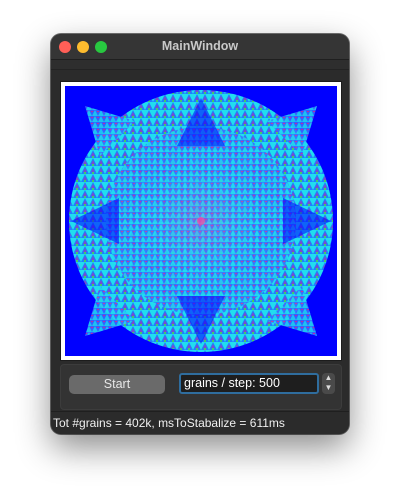 Image resolution: width=400 pixels, height=502 pixels. Describe the element at coordinates (200, 65) in the screenshot. I see `toolbar-strip` at that location.